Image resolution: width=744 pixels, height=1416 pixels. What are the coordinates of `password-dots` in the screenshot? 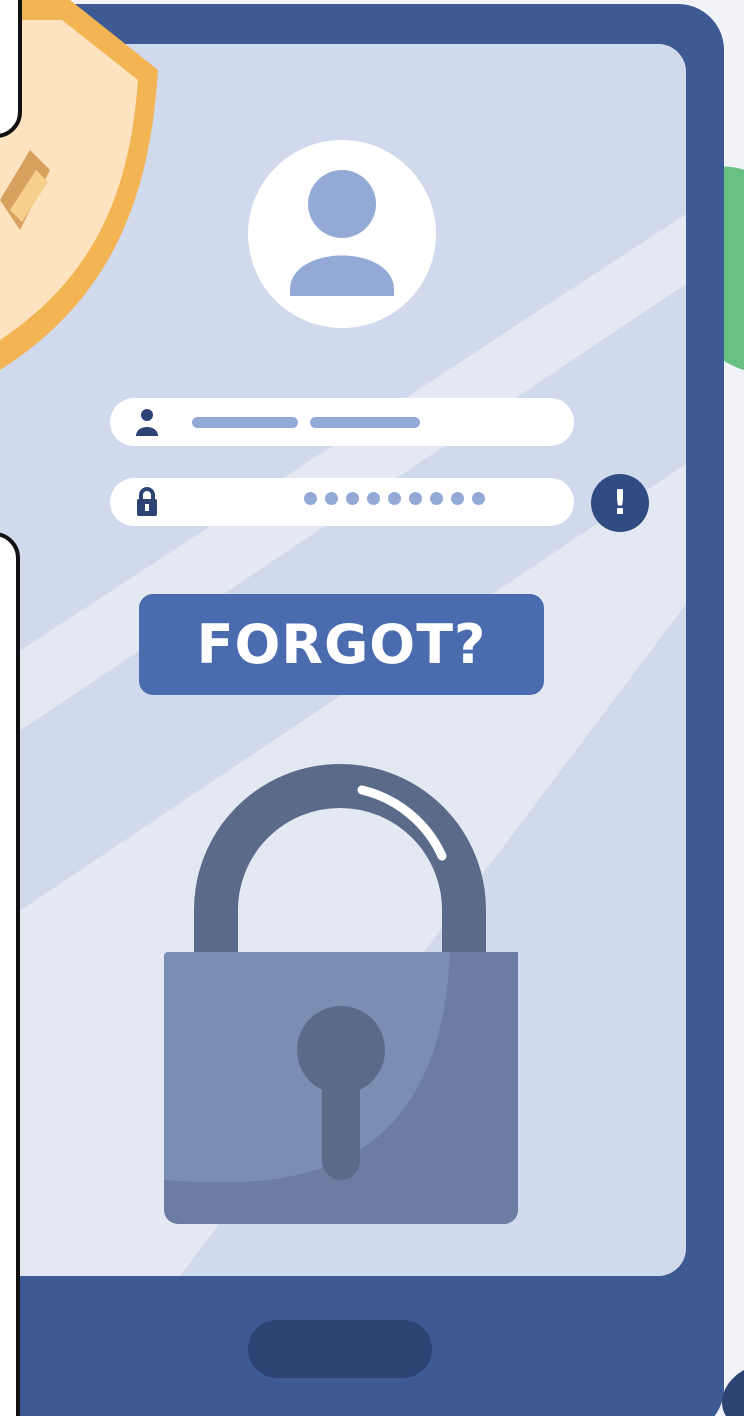 It's located at (394, 498).